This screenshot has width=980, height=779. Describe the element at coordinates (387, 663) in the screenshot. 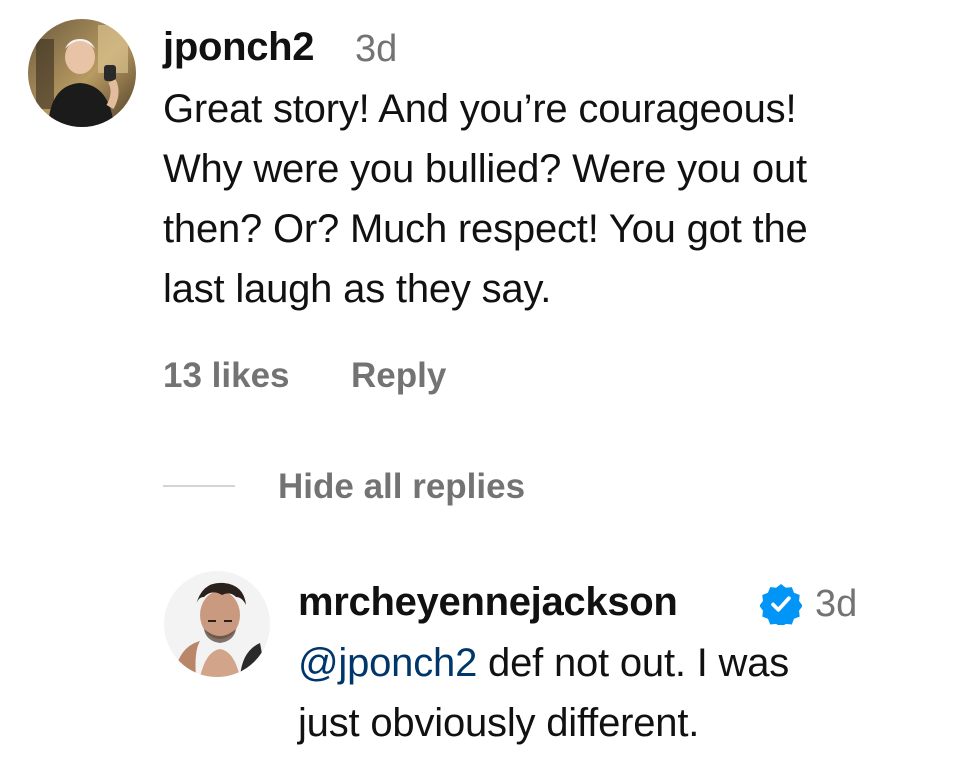

I see `mention-link: @jponch2` at that location.